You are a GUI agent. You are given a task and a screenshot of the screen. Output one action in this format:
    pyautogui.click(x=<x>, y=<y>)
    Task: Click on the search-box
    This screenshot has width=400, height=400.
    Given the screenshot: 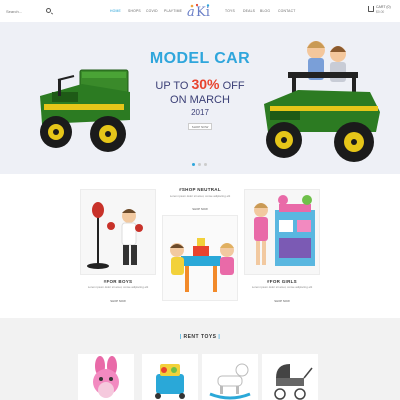 What is the action you would take?
    pyautogui.click(x=36, y=11)
    